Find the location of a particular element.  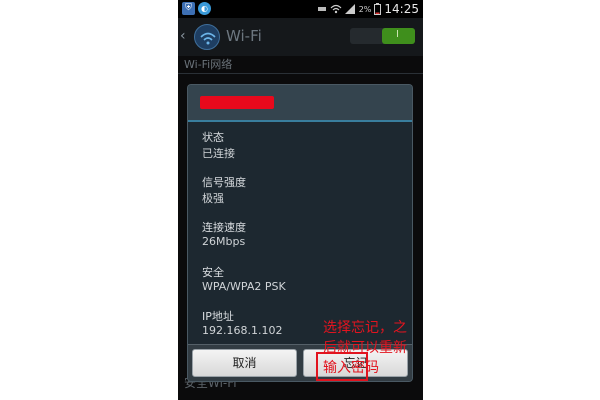

link-speed-label: 连接速度 is located at coordinates (224, 227).